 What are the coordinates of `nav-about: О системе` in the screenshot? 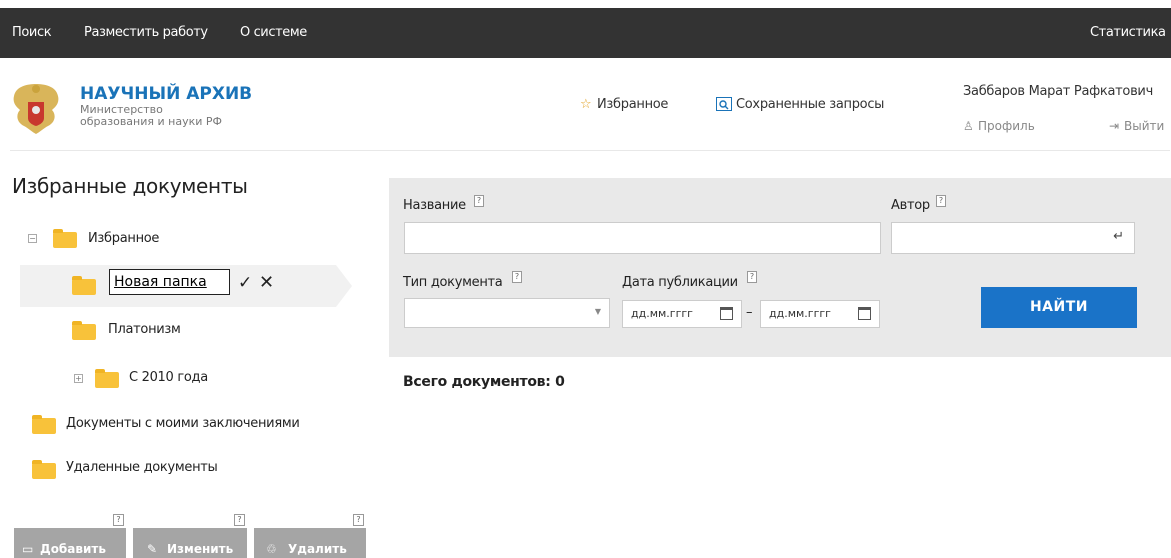 It's located at (273, 33).